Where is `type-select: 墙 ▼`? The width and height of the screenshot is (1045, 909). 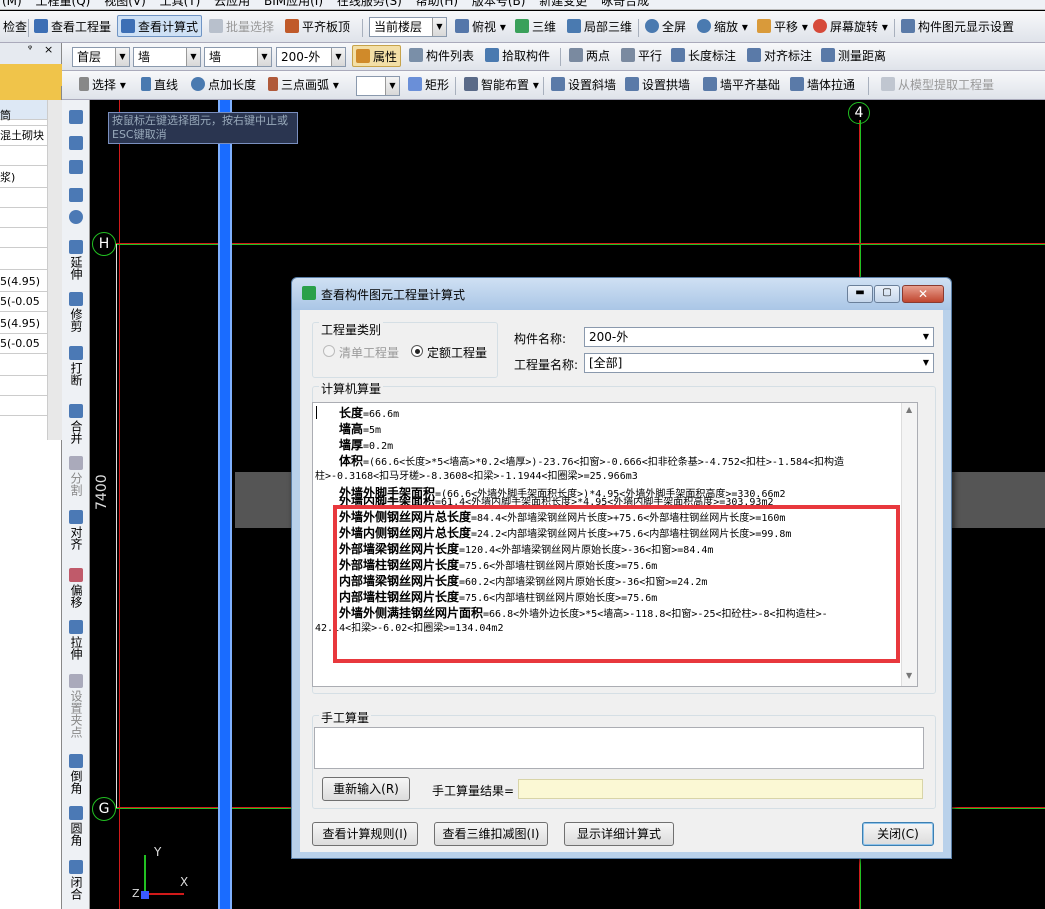 type-select: 墙 ▼ is located at coordinates (238, 57).